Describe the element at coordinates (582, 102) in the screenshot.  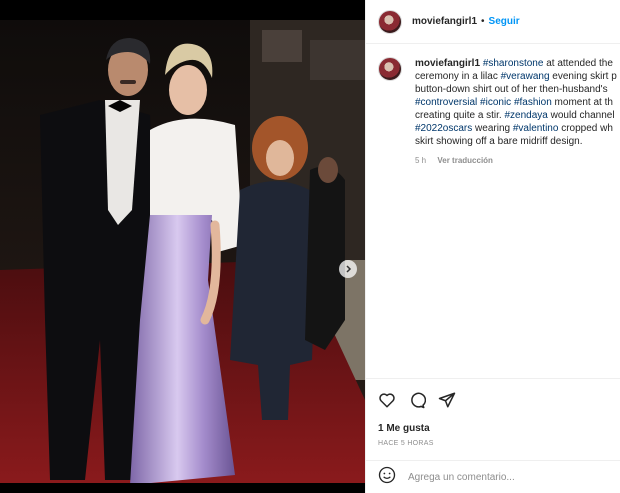
I see `caption-segment: moment at th` at that location.